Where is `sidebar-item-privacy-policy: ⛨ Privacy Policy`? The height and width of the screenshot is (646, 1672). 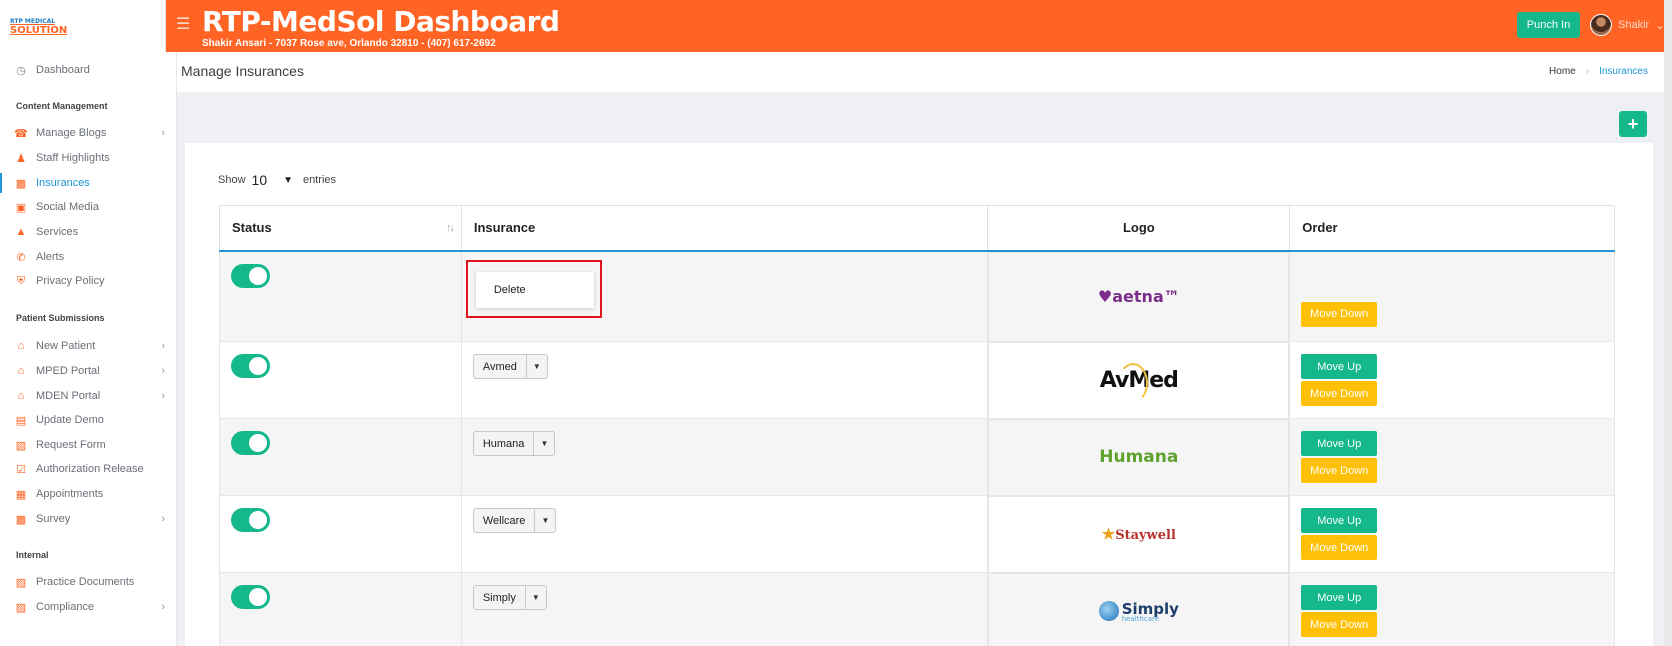
sidebar-item-privacy-policy: ⛨ Privacy Policy is located at coordinates (88, 281).